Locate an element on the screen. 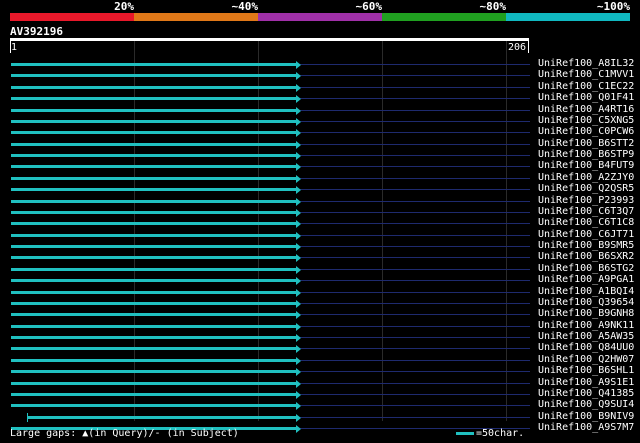 The height and width of the screenshot is (443, 640). hit-label: UniRef100_P23993 is located at coordinates (586, 201).